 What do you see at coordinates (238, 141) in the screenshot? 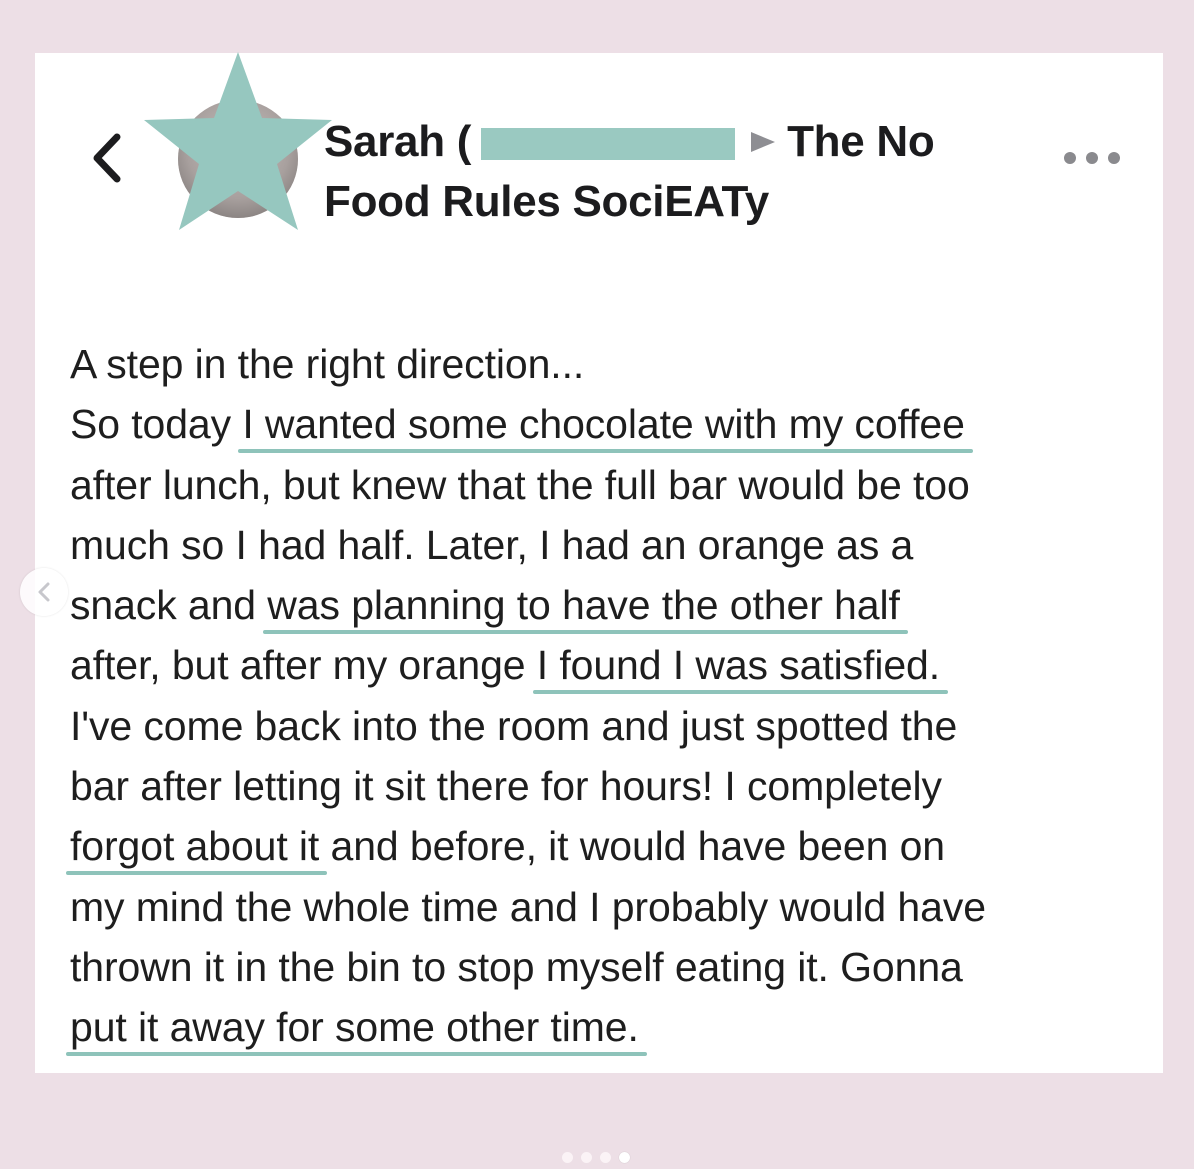
I see `star-icon` at bounding box center [238, 141].